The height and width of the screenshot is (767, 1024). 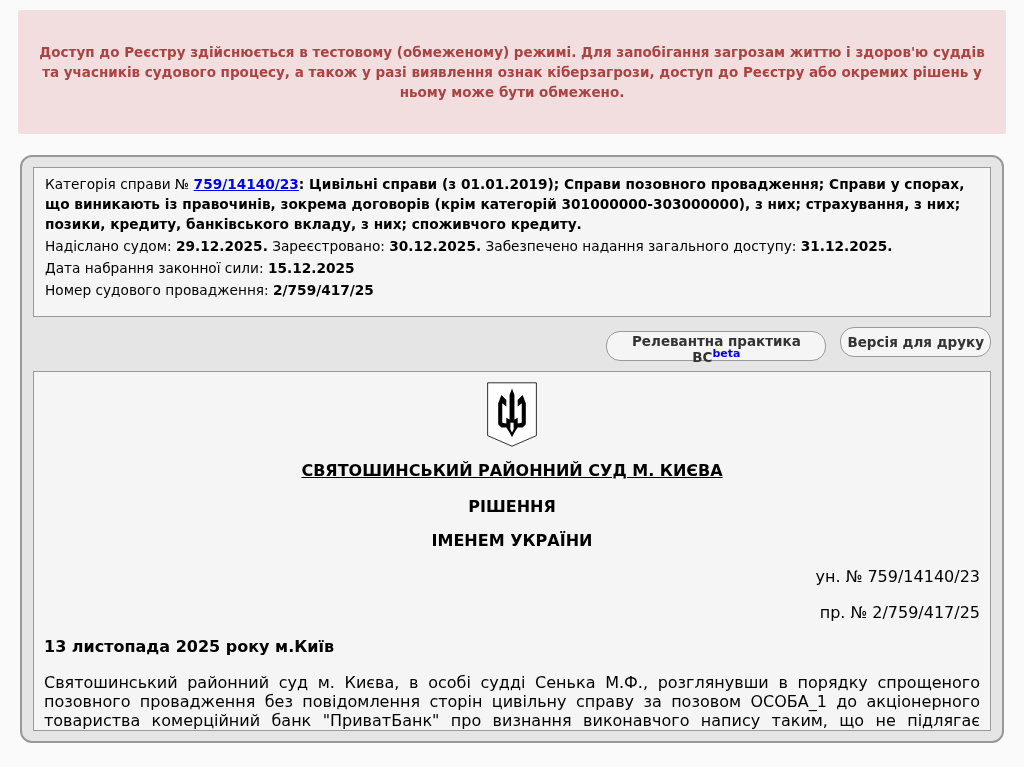 I want to click on case-detail-line: Надіслано судом: 29.12.2025. Зареєстровано: 30.12.2025. Забезпечено надання загального доступу: 31.12.2025., so click(x=469, y=246).